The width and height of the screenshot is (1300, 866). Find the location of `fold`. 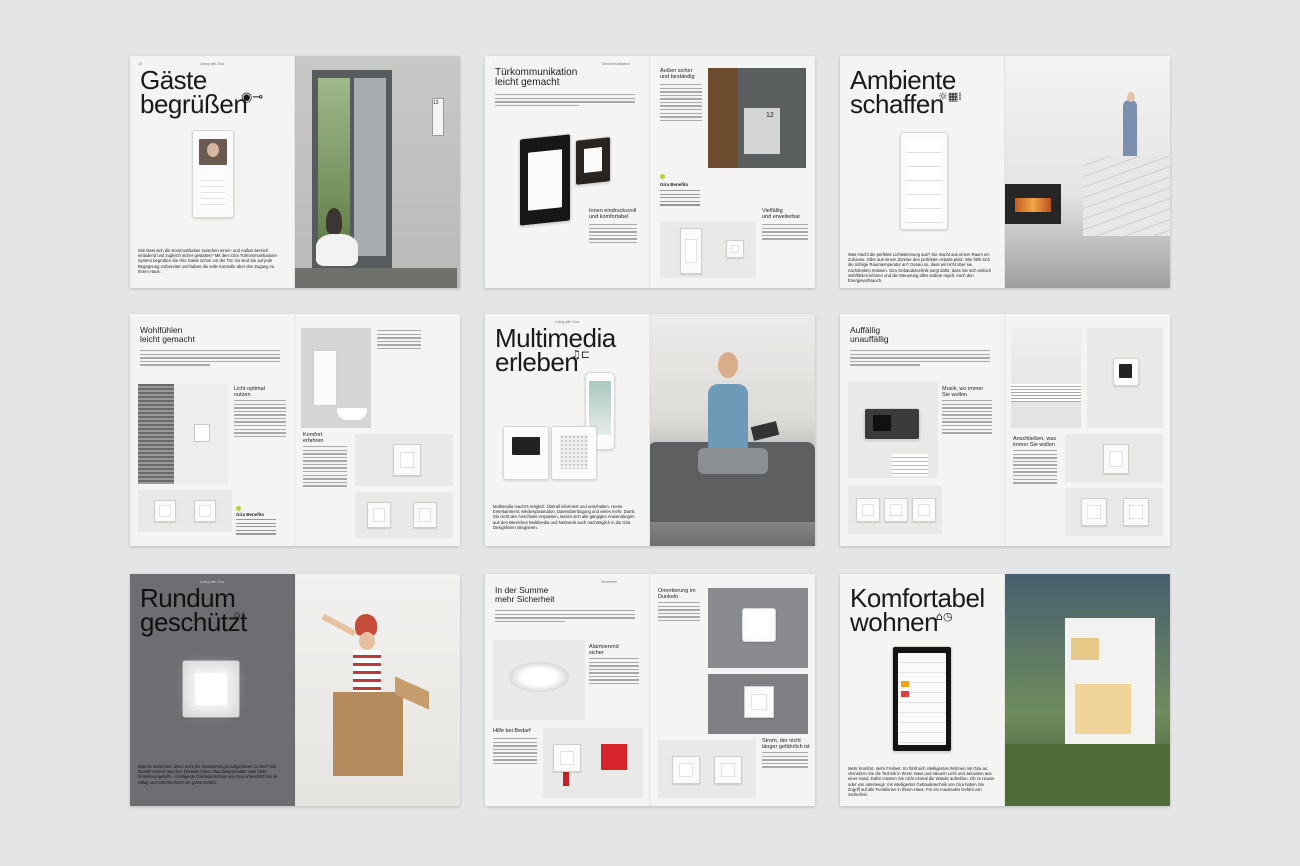

fold is located at coordinates (295, 172).